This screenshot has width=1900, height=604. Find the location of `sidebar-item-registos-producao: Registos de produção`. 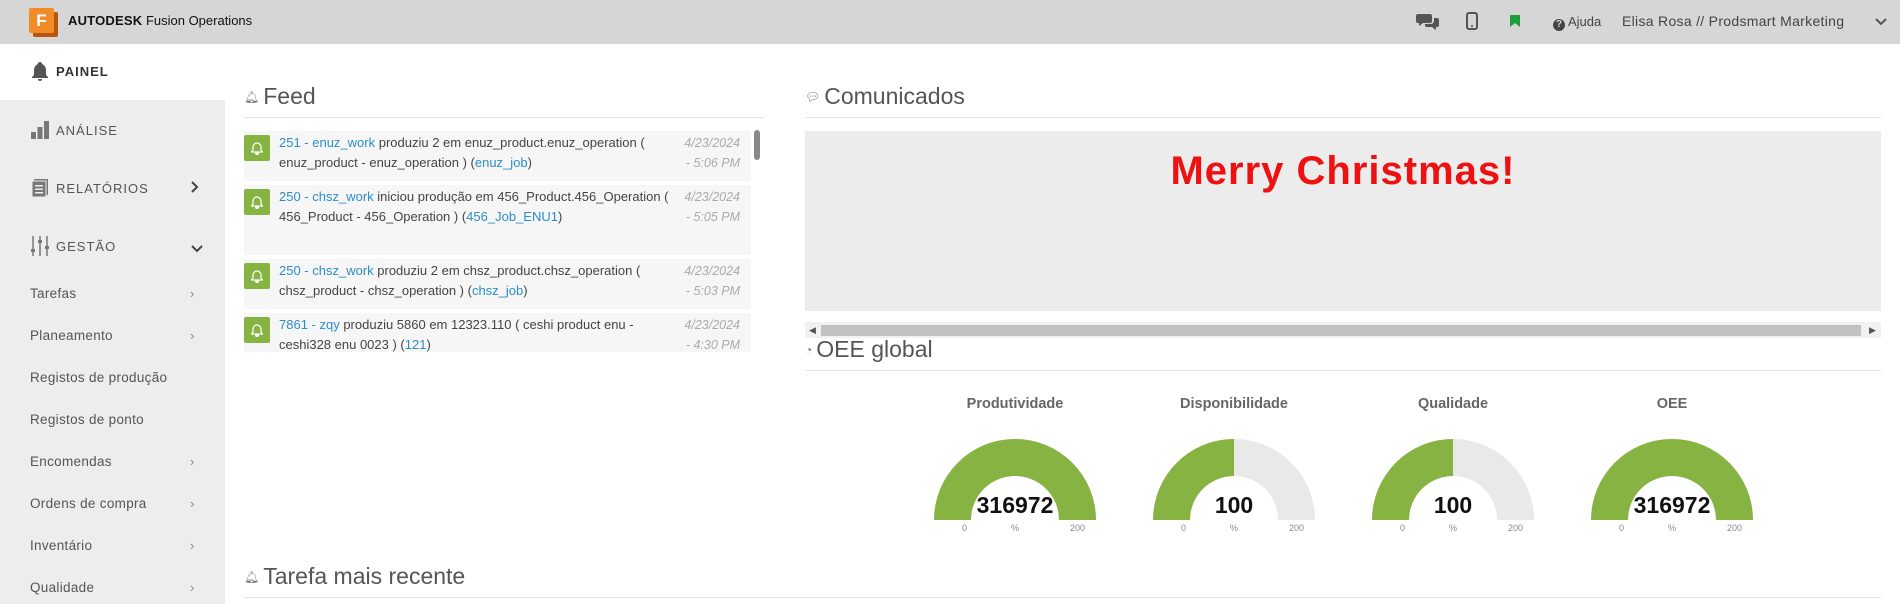

sidebar-item-registos-producao: Registos de produção is located at coordinates (98, 377).